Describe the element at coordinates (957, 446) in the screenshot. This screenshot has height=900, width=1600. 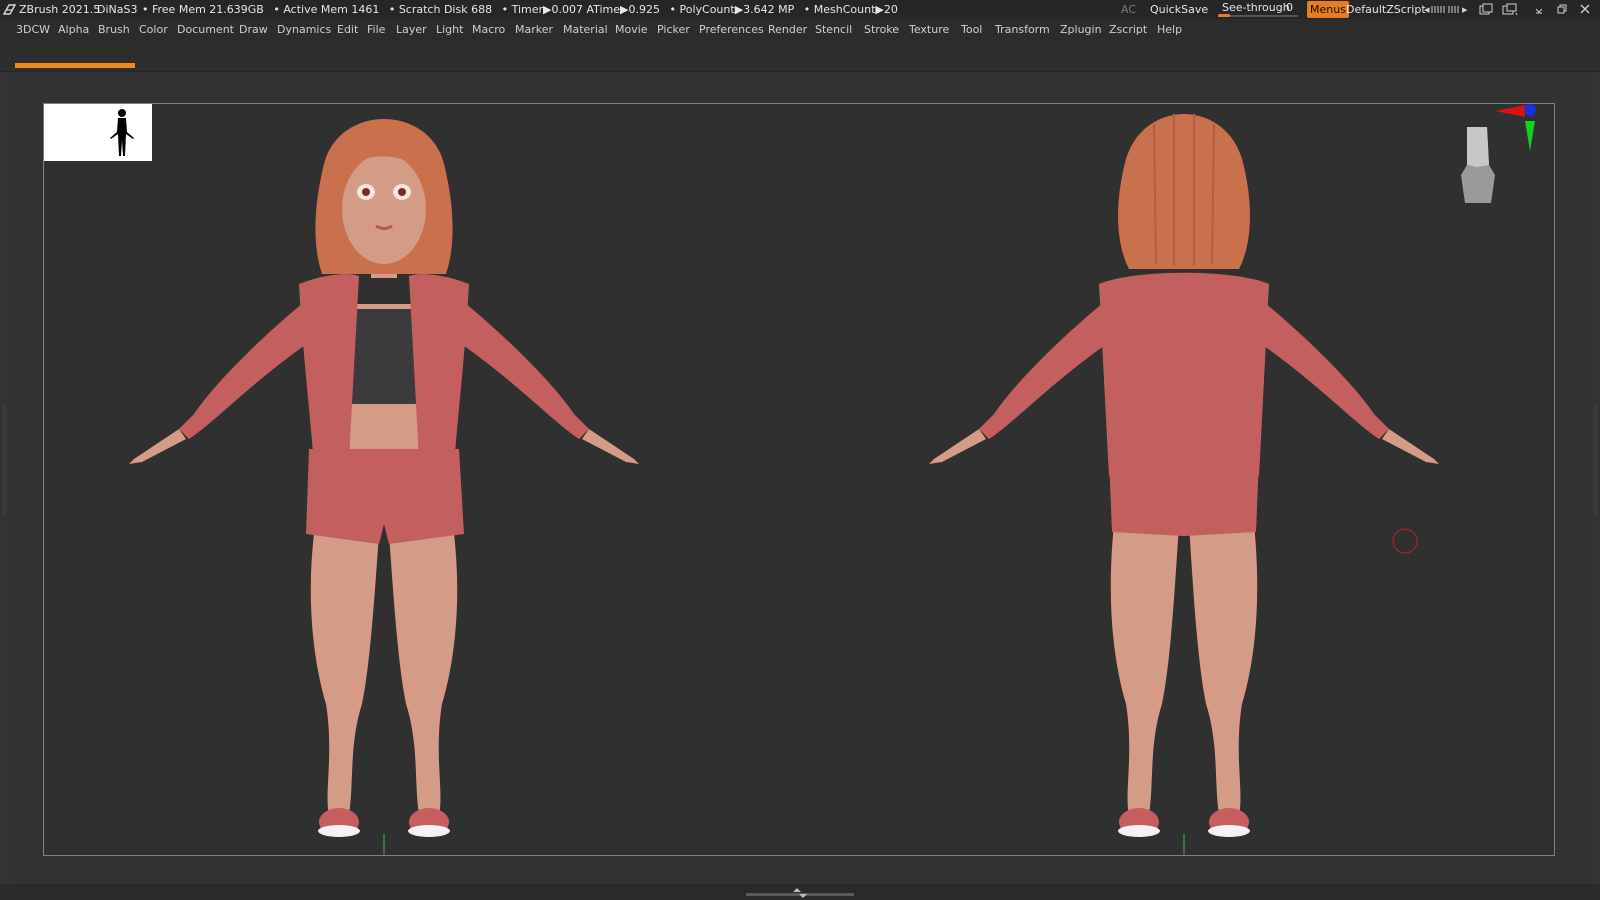
I see `left-hand-back` at that location.